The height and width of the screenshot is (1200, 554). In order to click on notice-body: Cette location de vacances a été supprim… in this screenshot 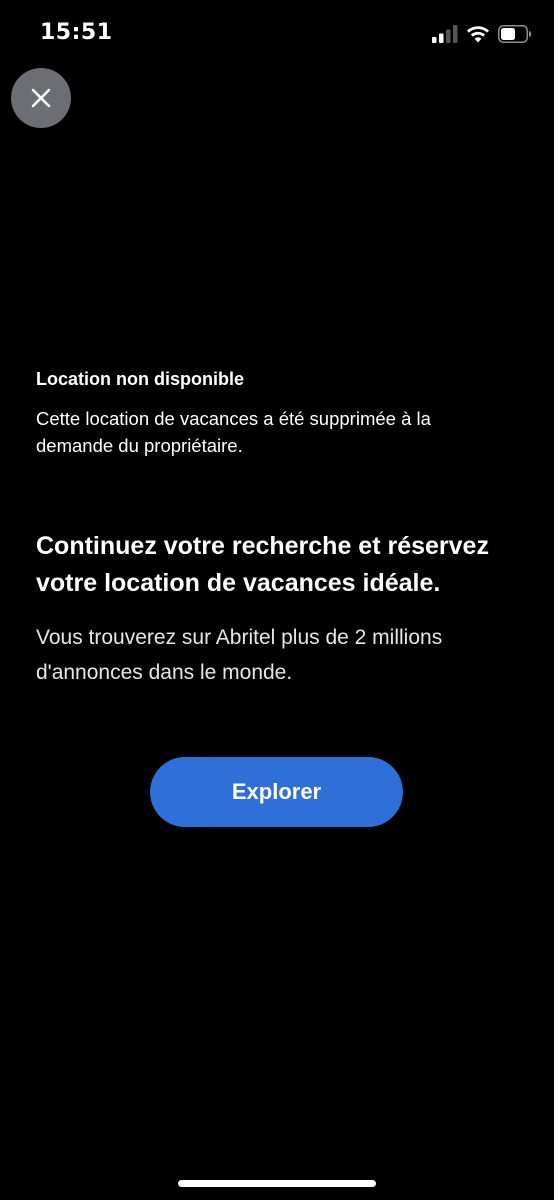, I will do `click(233, 432)`.